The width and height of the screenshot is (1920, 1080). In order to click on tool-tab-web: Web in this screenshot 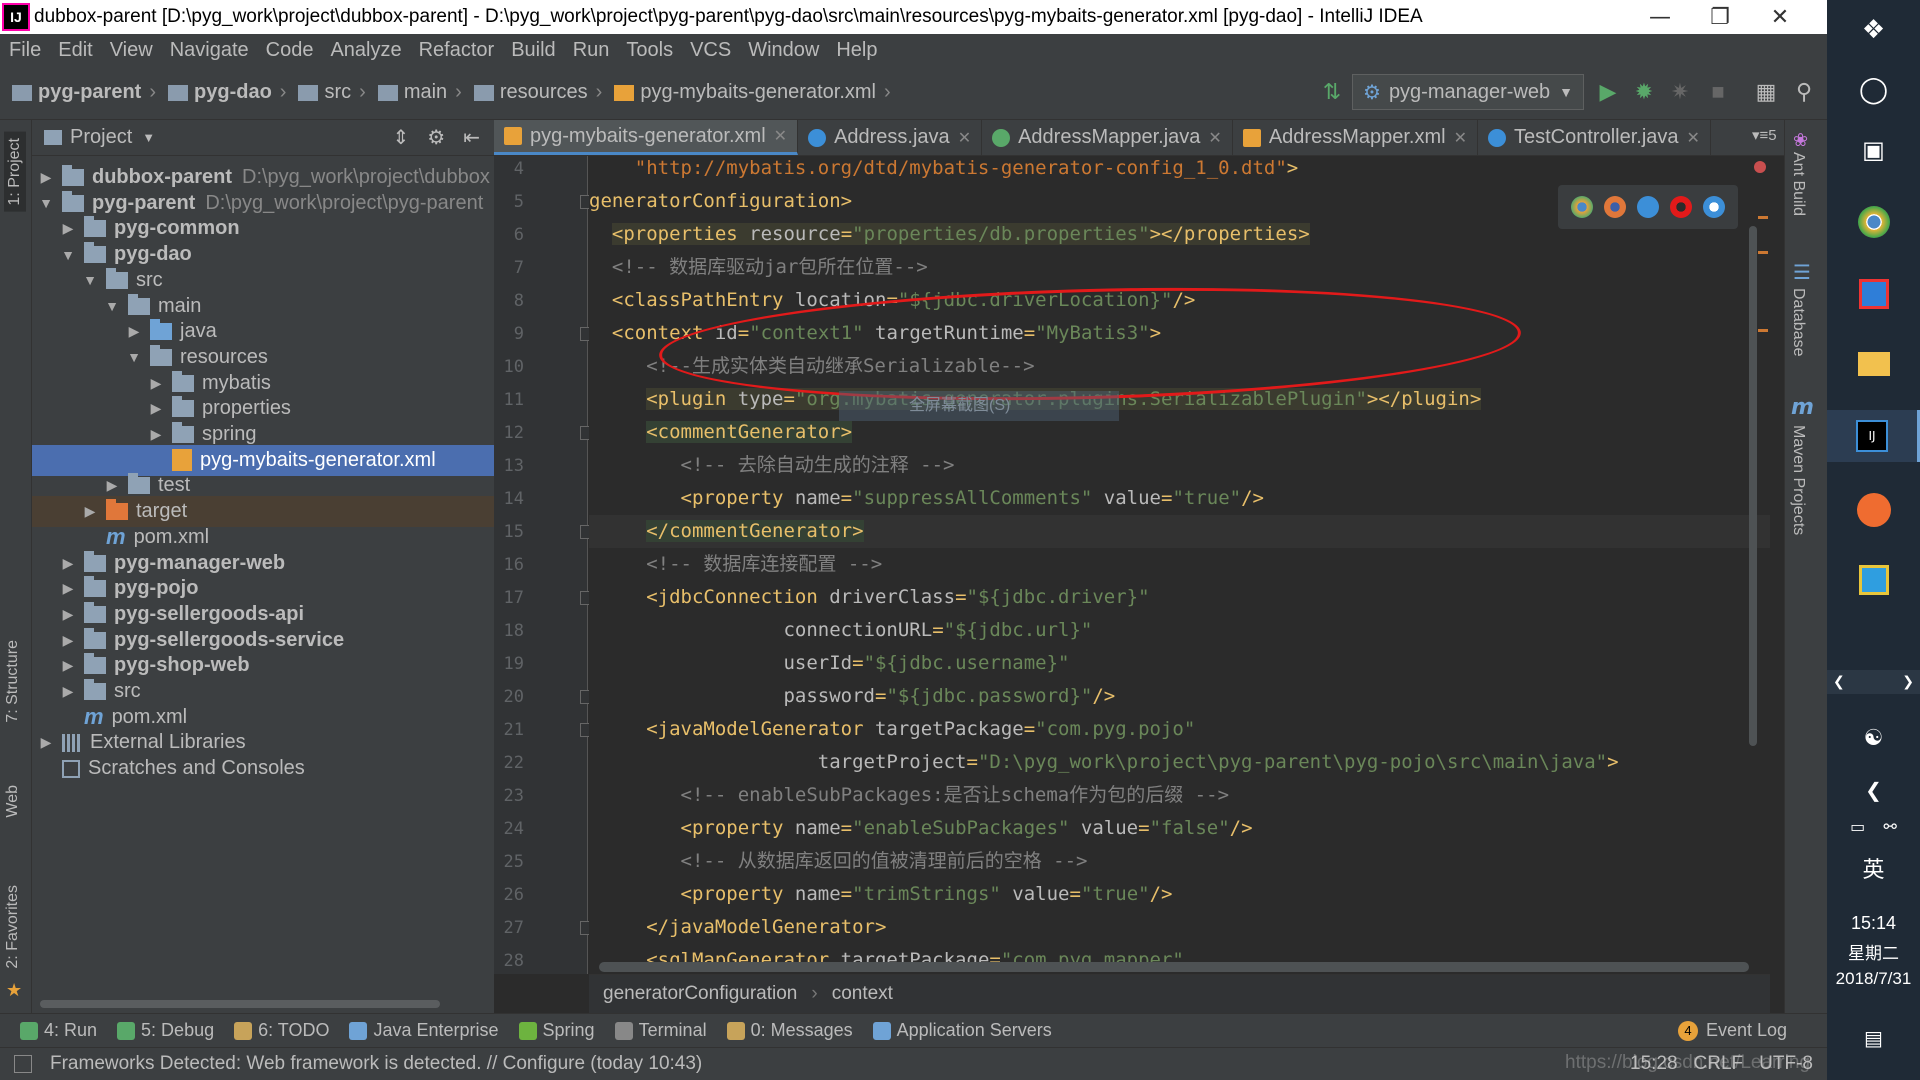, I will do `click(13, 801)`.